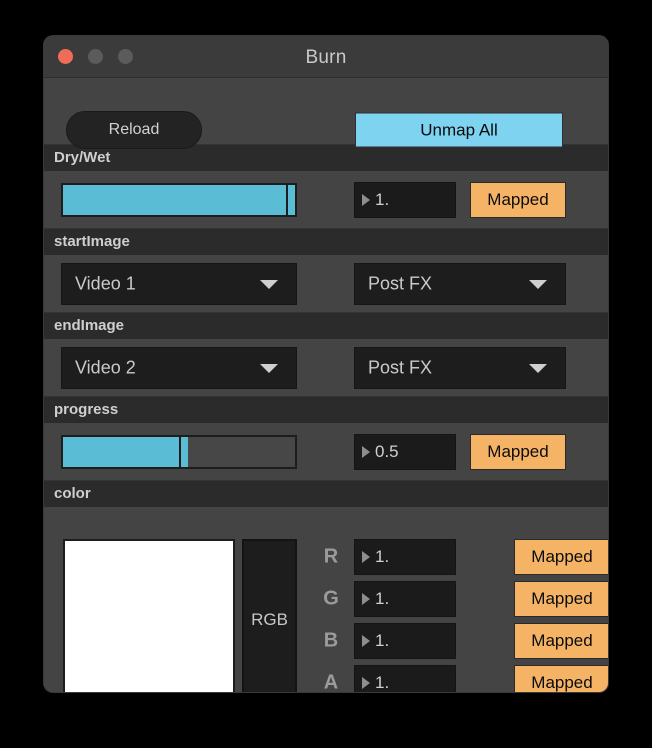  Describe the element at coordinates (331, 598) in the screenshot. I see `channel-label-g: G` at that location.